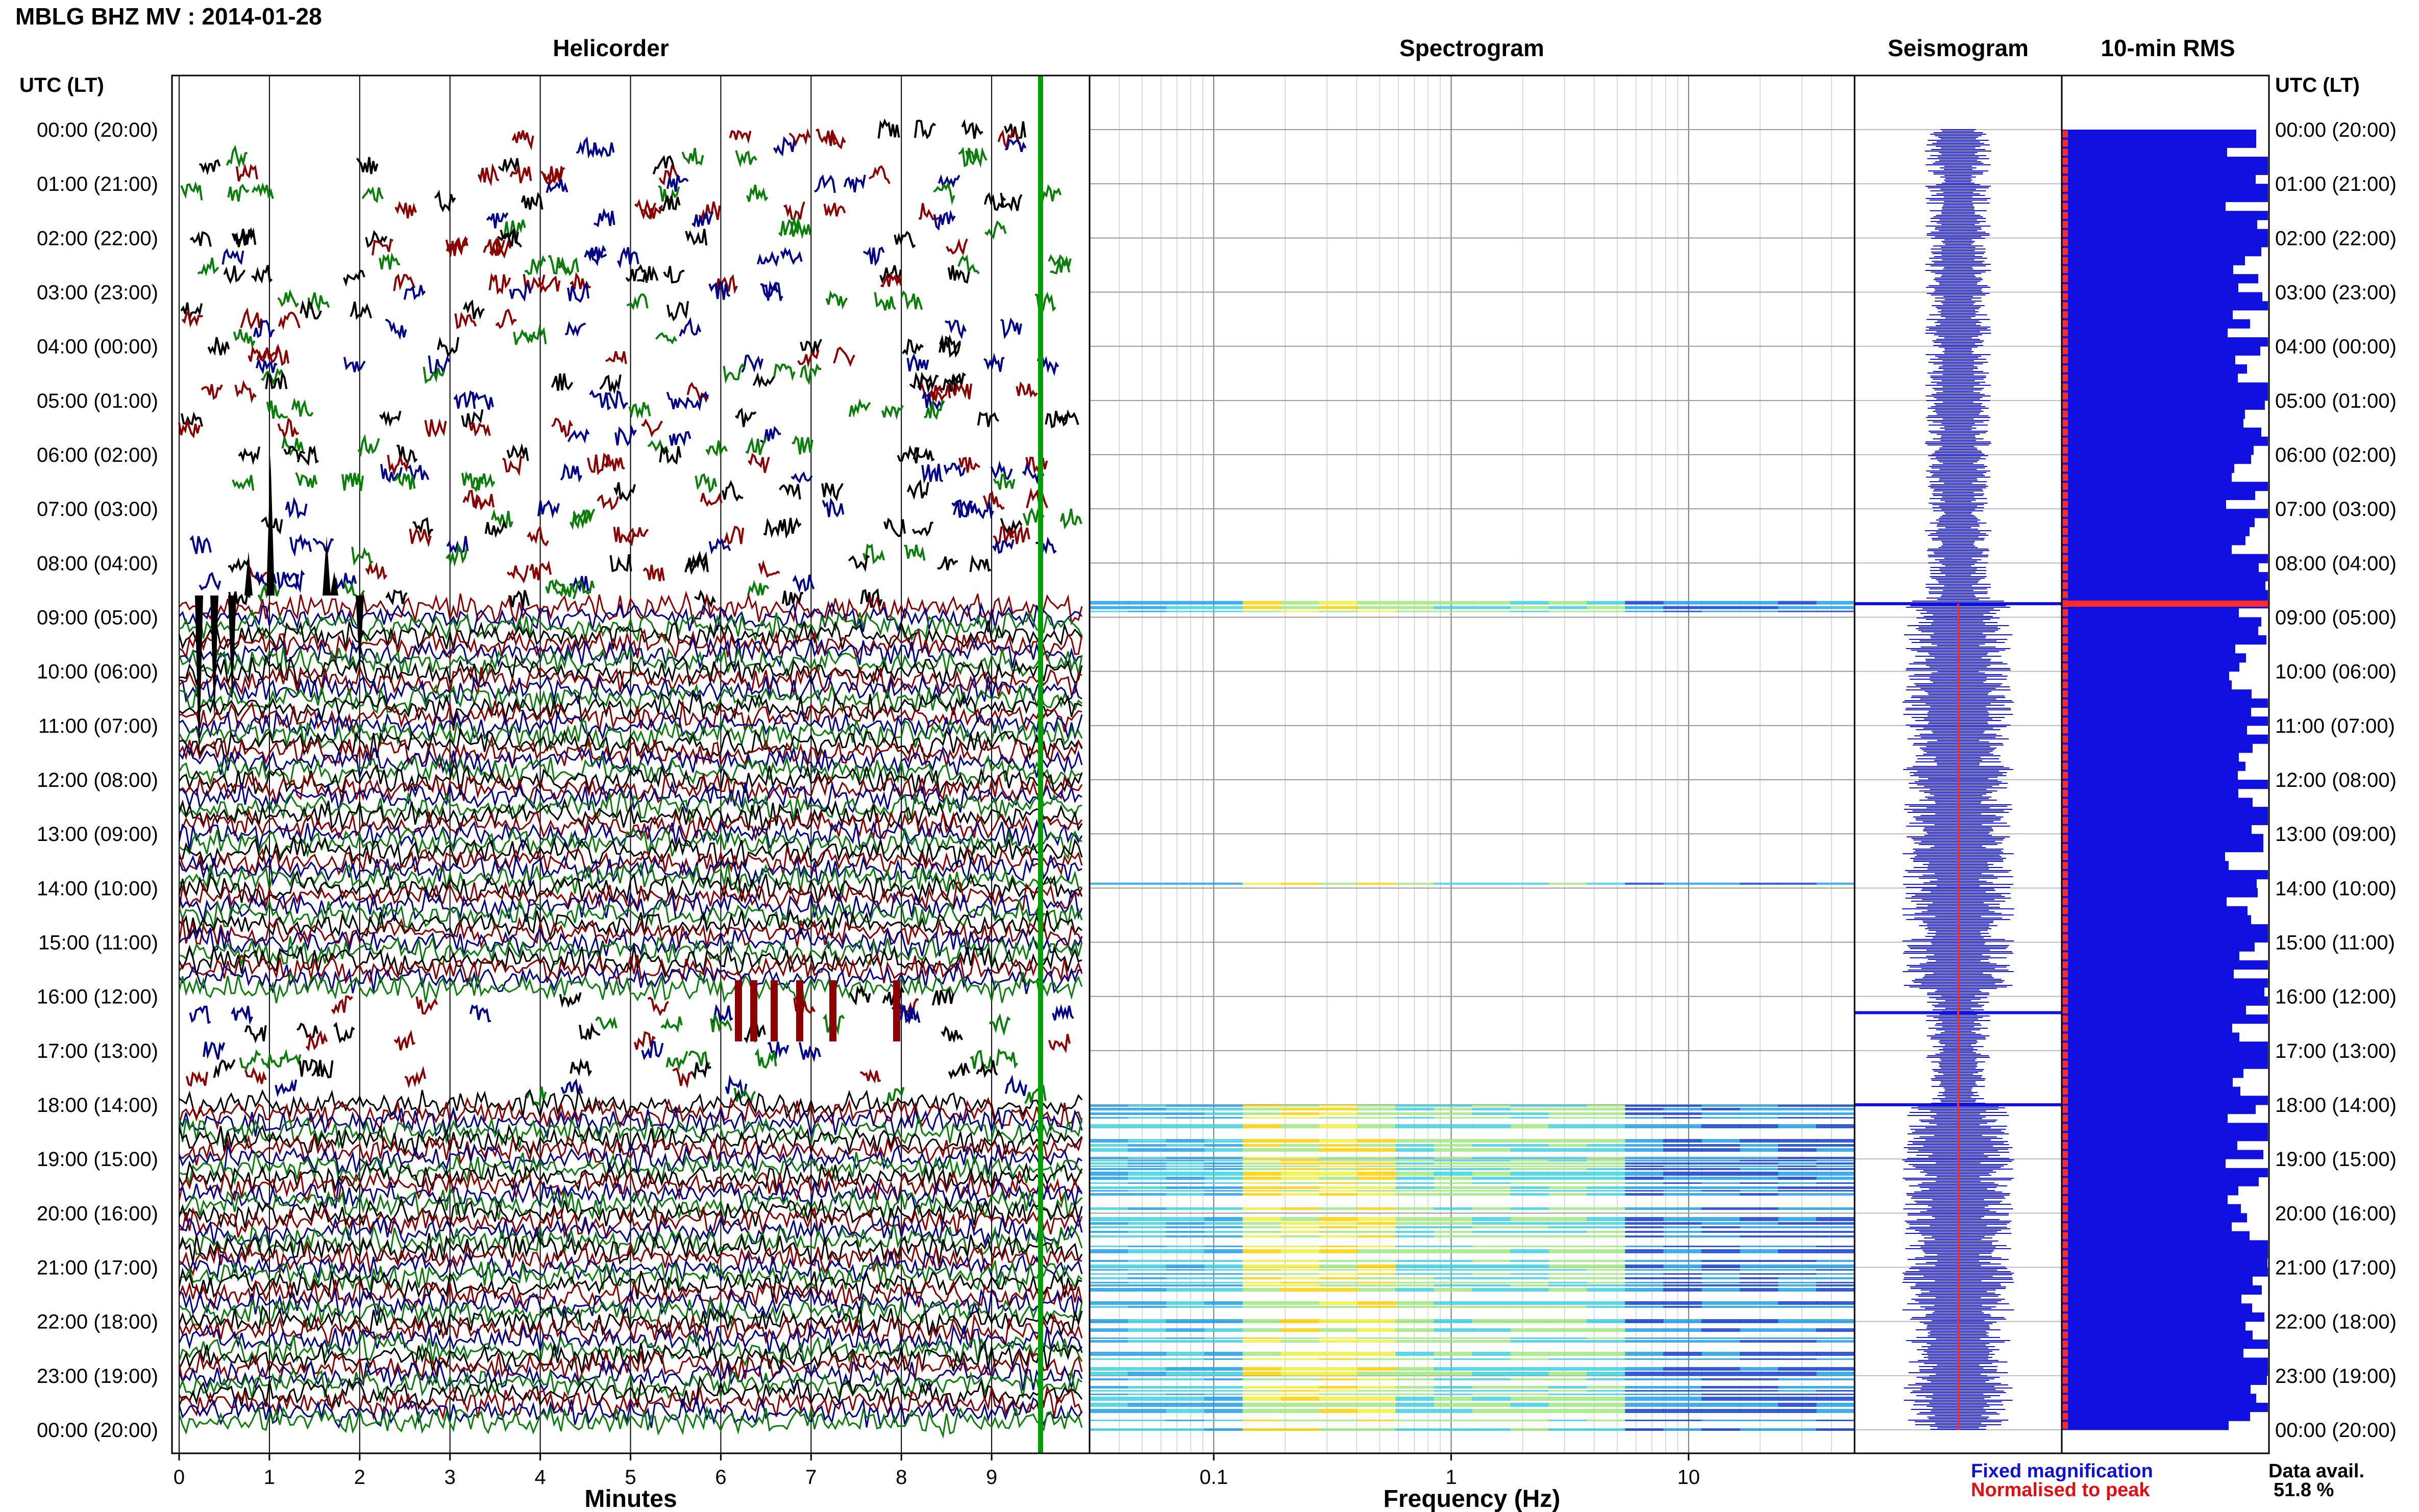 This screenshot has width=2419, height=1512. Describe the element at coordinates (97, 834) in the screenshot. I see `time-label-left: 13:00 (09:00)` at that location.